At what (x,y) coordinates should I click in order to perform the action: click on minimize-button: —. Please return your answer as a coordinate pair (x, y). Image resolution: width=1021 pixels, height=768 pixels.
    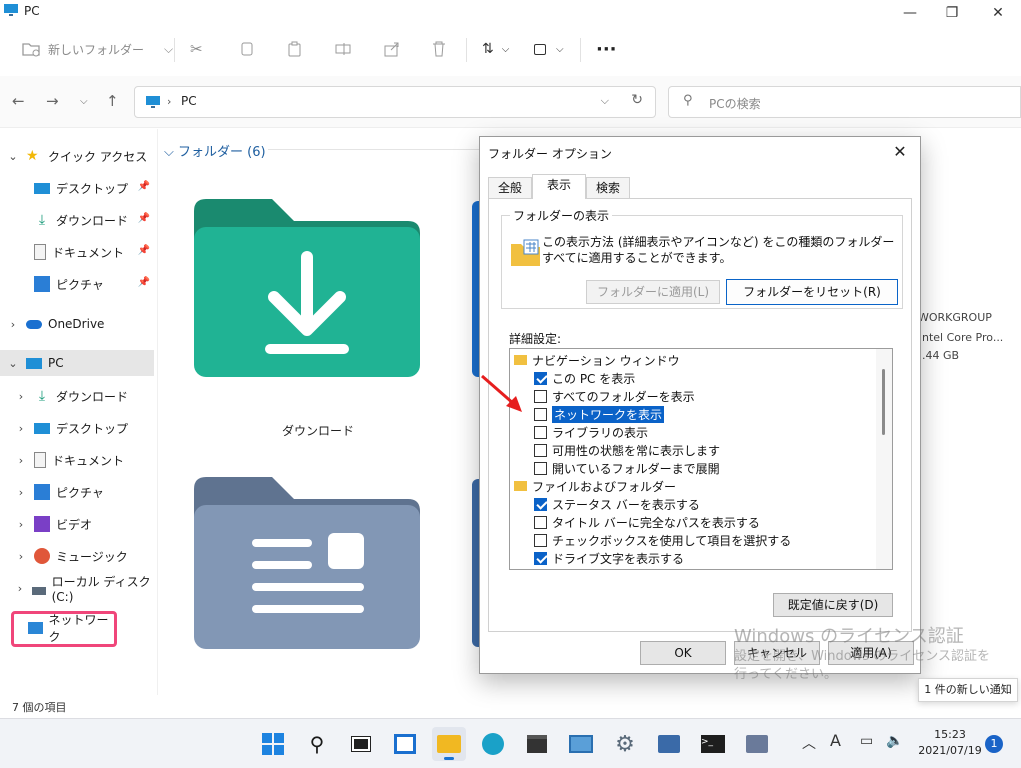
    Looking at the image, I should click on (910, 13).